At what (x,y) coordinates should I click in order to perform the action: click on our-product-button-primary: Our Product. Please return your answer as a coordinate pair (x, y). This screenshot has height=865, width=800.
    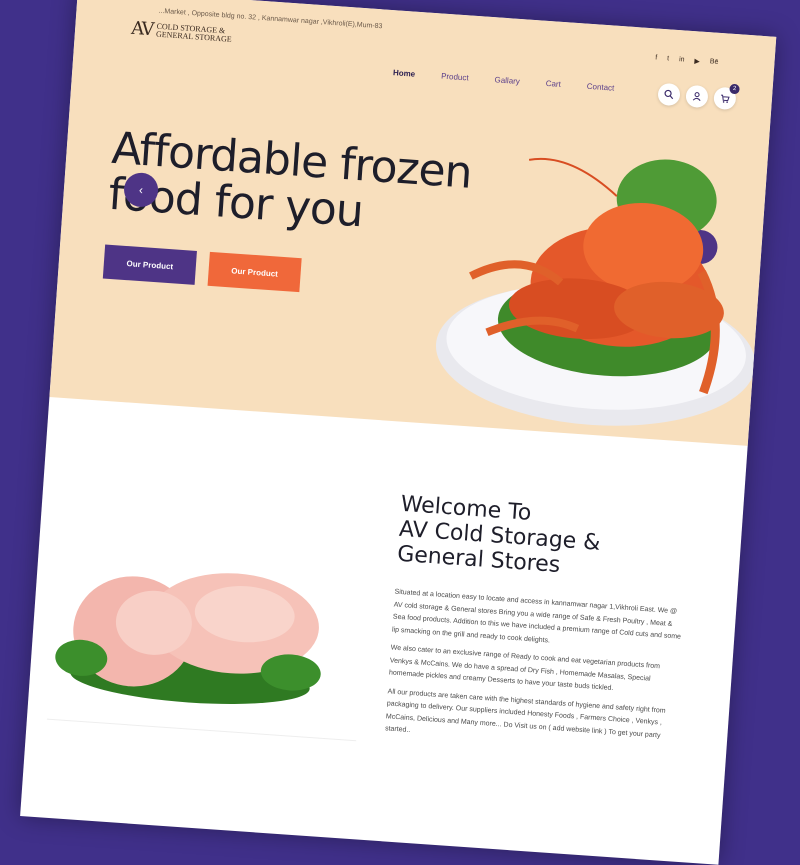
    Looking at the image, I should click on (149, 264).